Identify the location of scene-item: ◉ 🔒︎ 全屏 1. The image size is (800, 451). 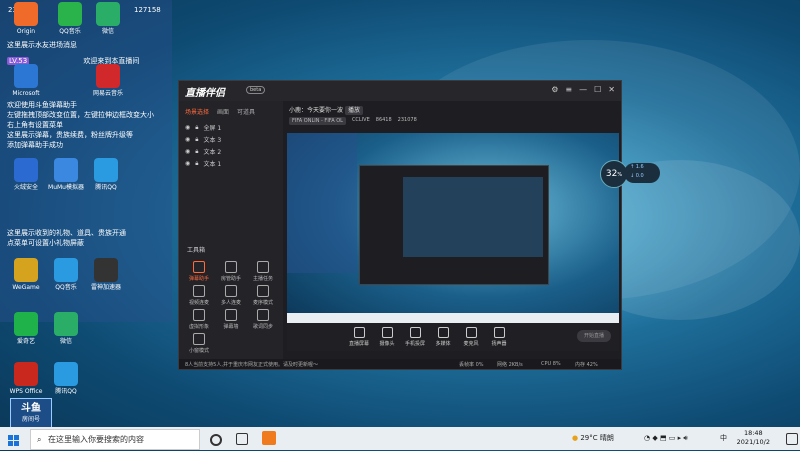
(203, 128).